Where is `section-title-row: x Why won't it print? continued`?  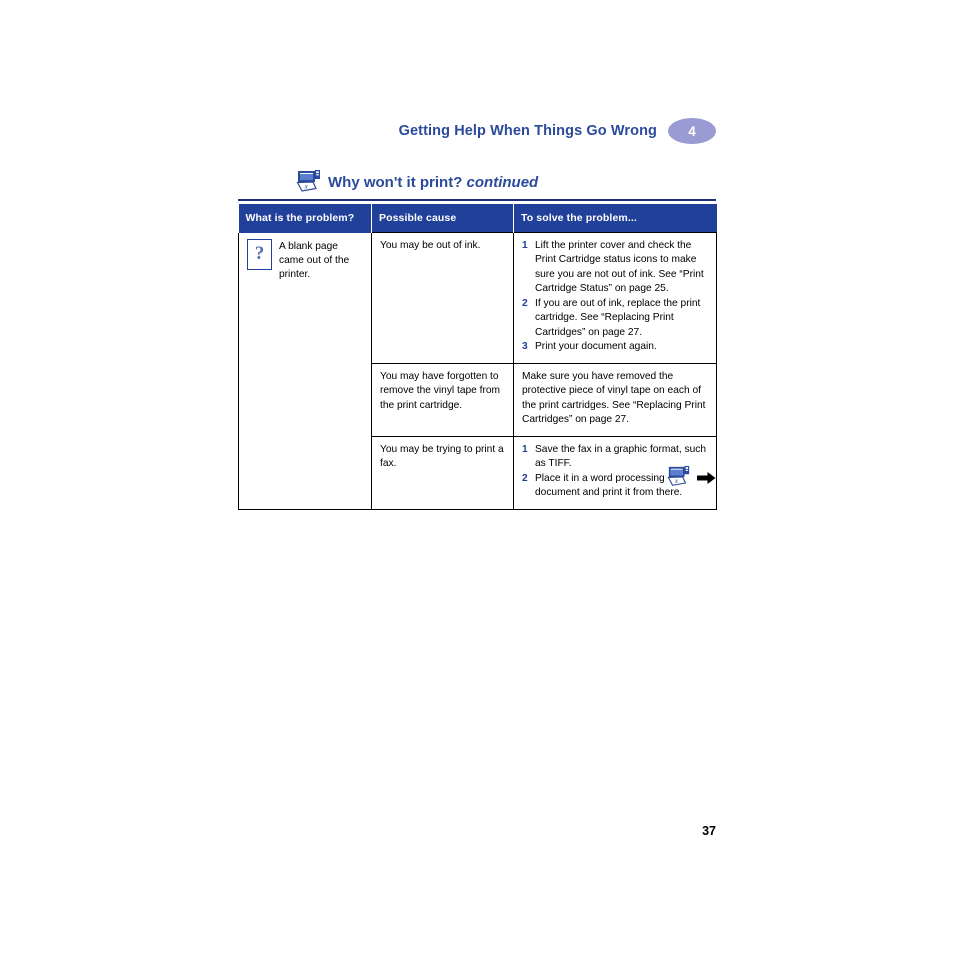
section-title-row: x Why won't it print? continued is located at coordinates (417, 182).